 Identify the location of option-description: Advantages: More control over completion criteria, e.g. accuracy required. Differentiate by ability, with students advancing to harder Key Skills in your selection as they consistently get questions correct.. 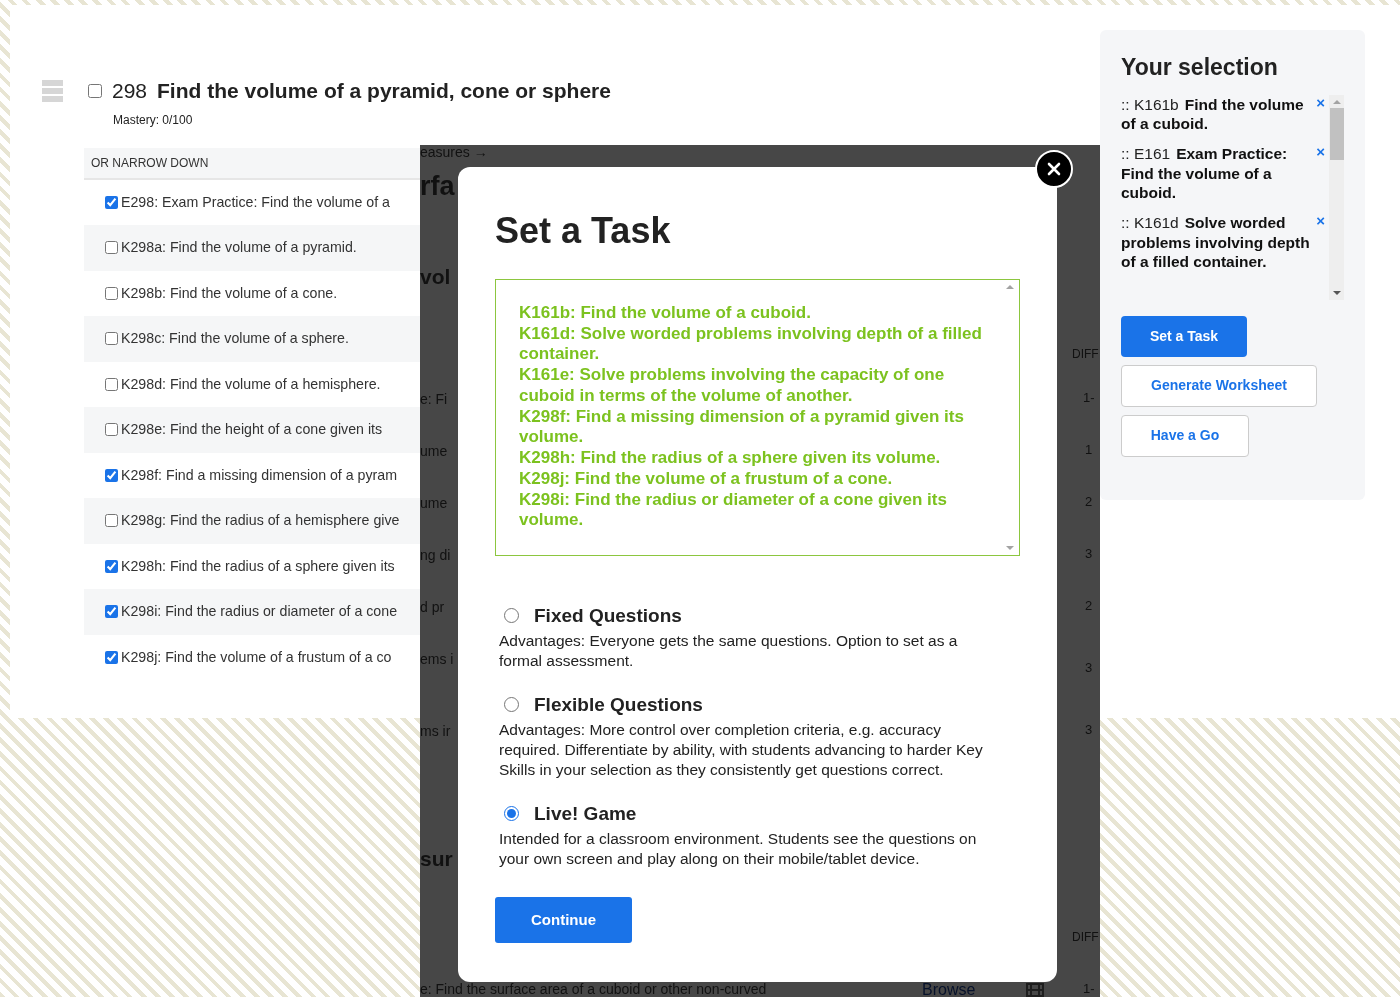
(741, 749).